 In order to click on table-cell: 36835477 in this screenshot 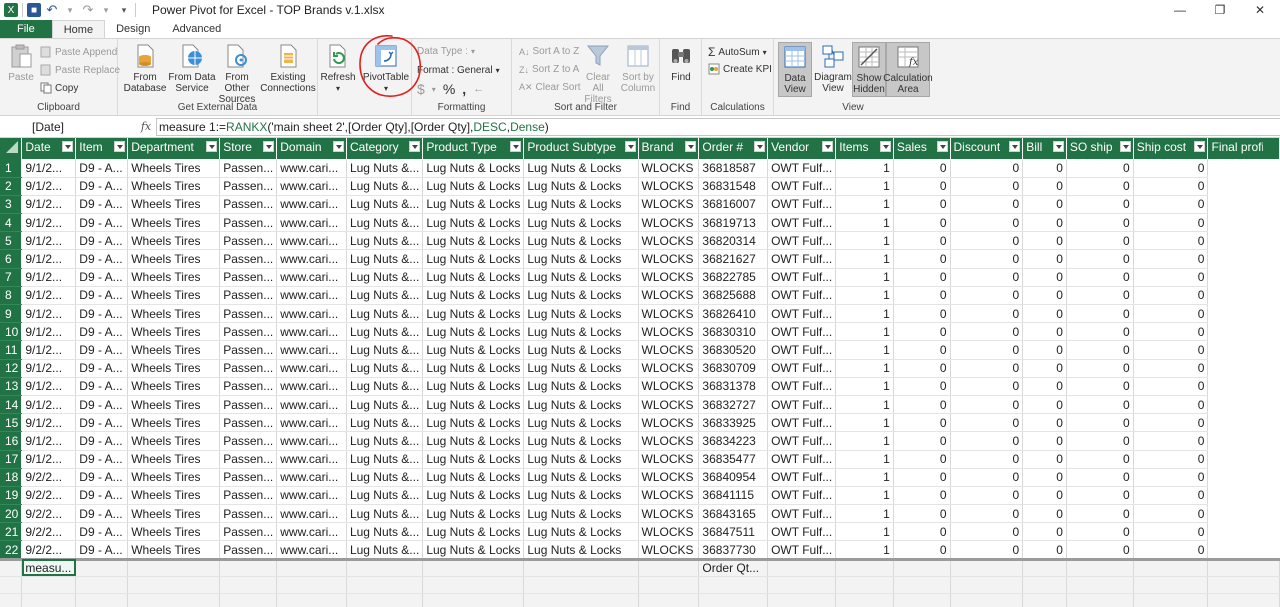, I will do `click(733, 459)`.